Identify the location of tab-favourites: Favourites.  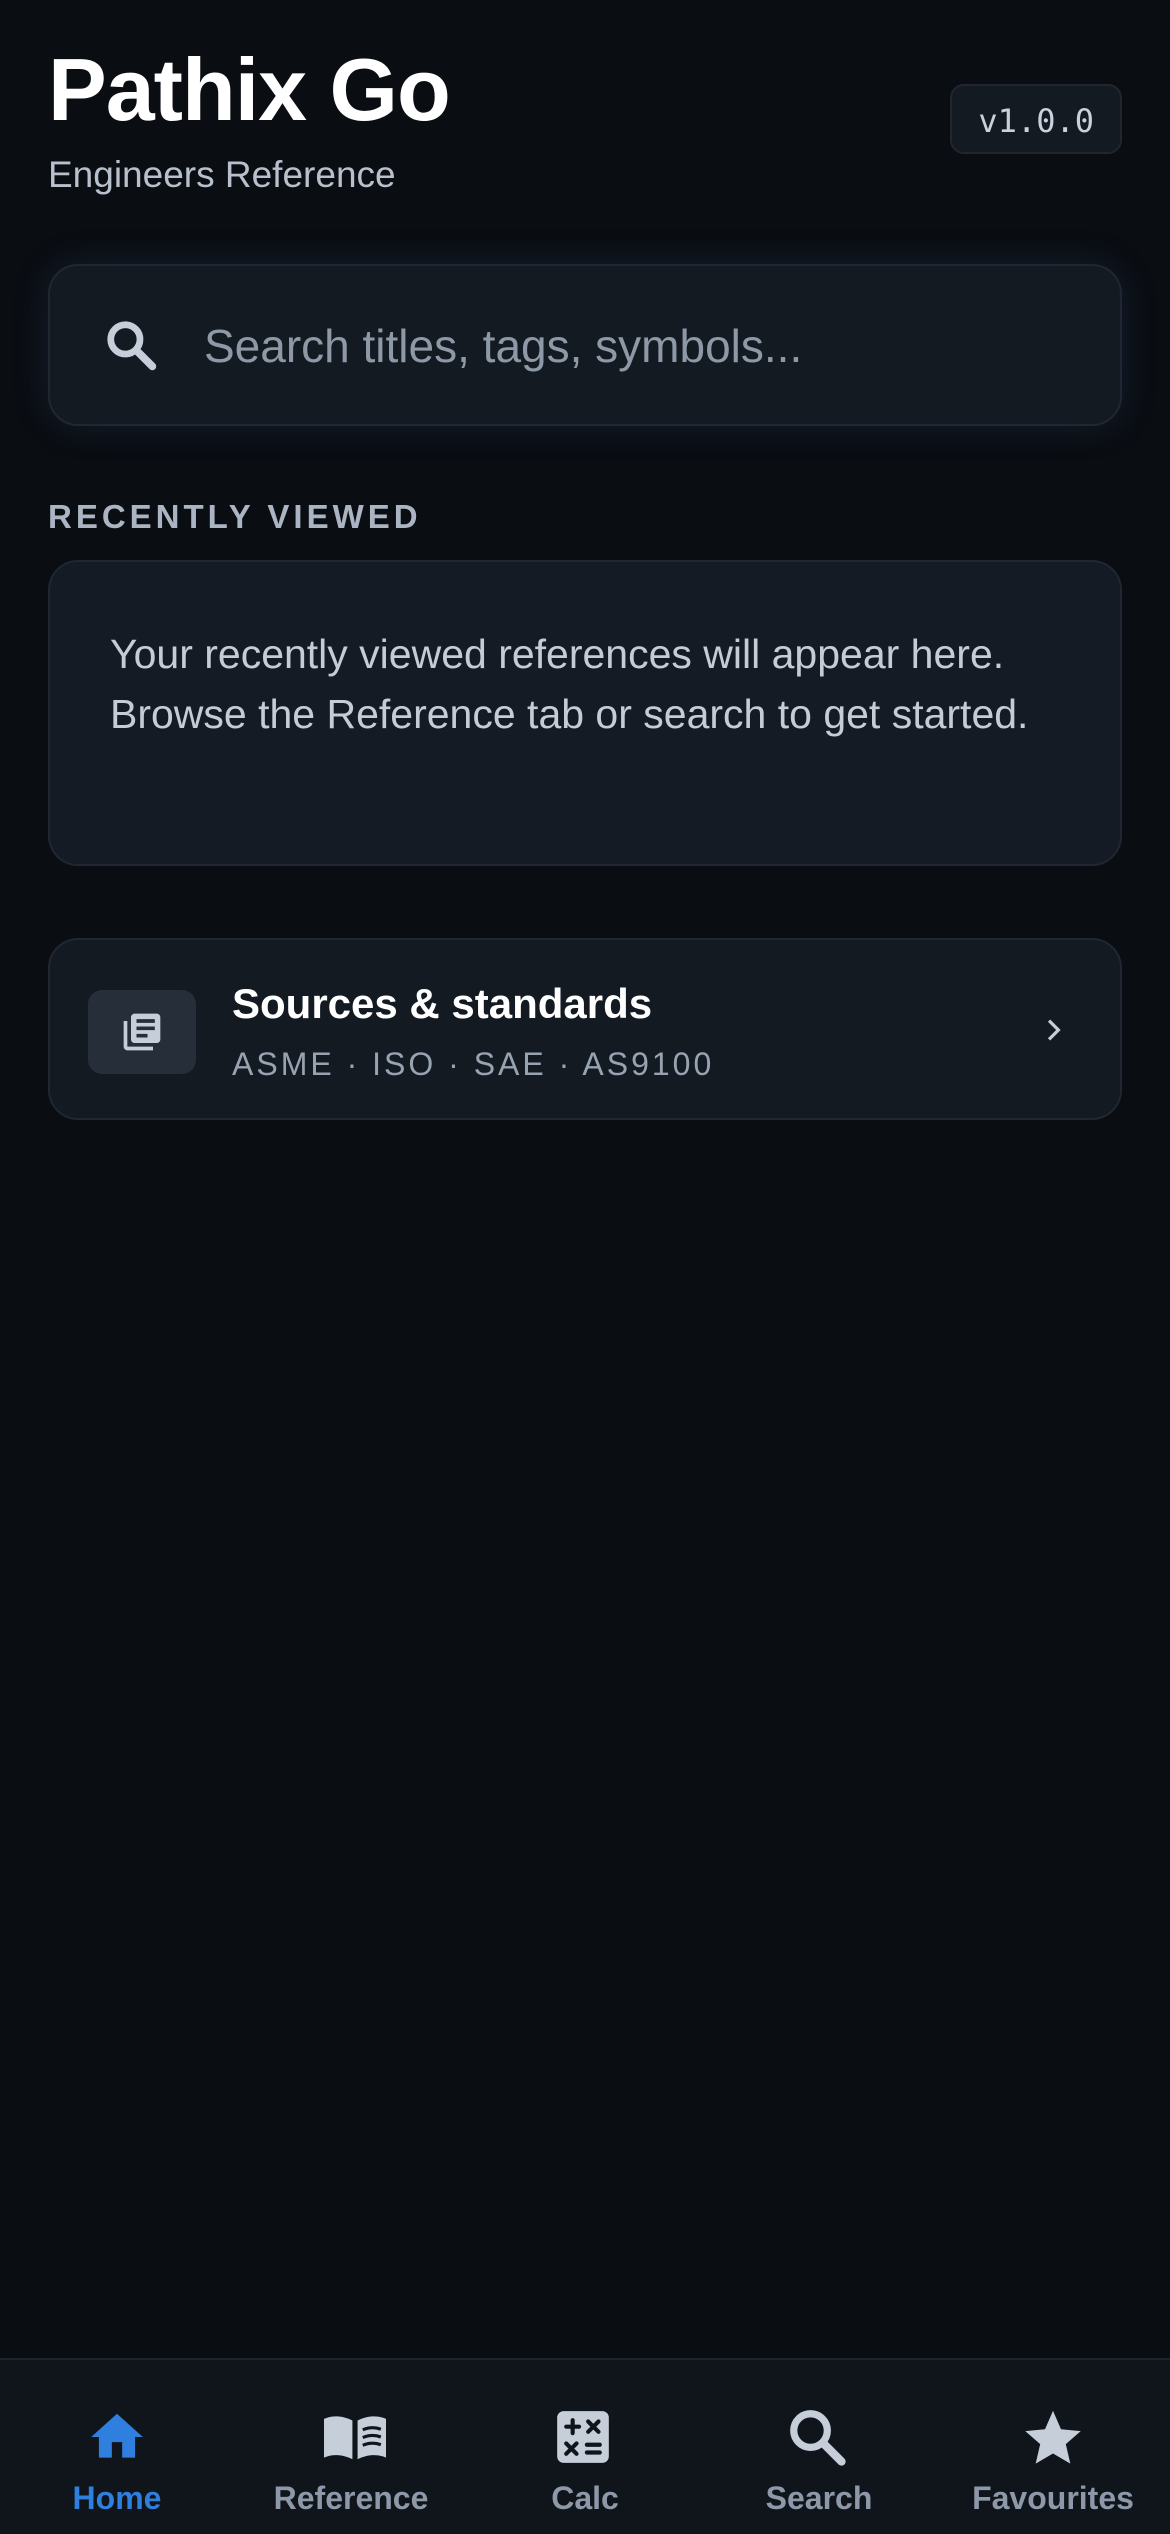
(1053, 2447).